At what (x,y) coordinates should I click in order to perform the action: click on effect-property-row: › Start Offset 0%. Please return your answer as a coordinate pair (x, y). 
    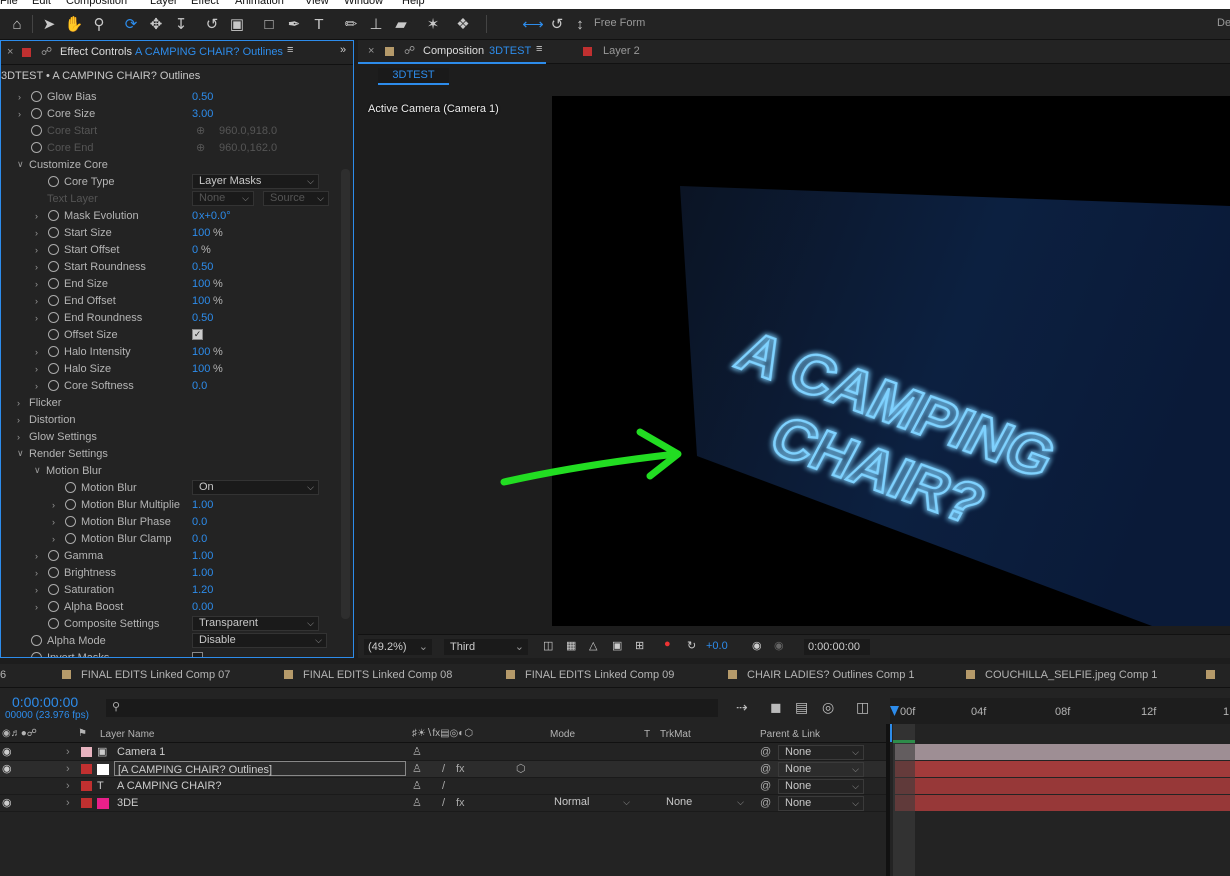
    Looking at the image, I should click on (170, 249).